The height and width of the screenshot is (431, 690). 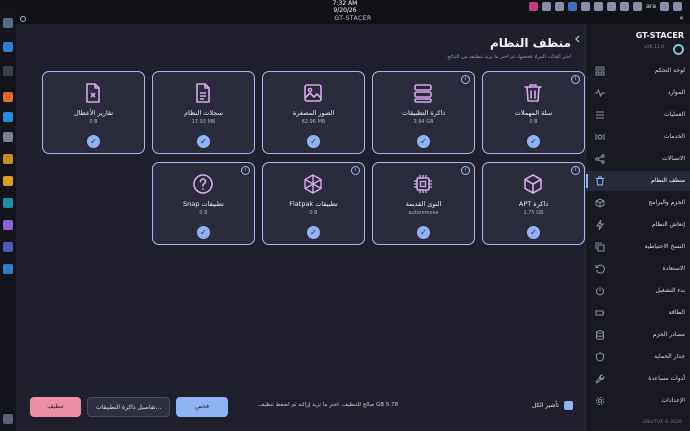 I want to click on sidebar-item-resources: الموارد, so click(x=638, y=93).